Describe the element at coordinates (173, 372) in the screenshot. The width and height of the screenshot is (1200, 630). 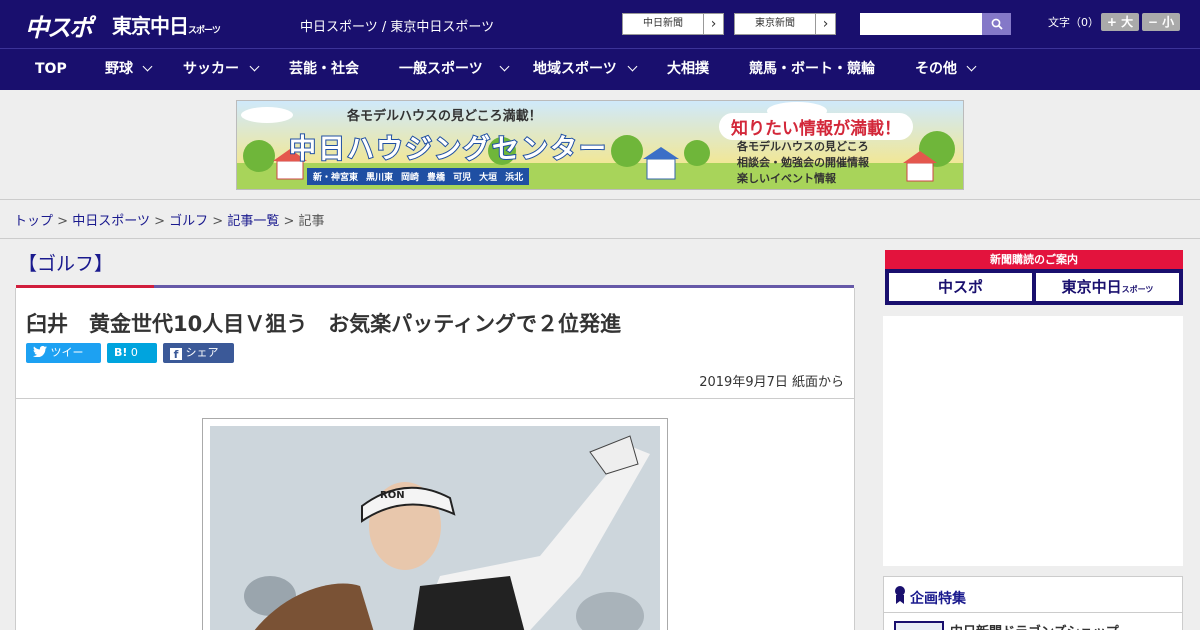
I see `facebook-share-count: 0` at that location.